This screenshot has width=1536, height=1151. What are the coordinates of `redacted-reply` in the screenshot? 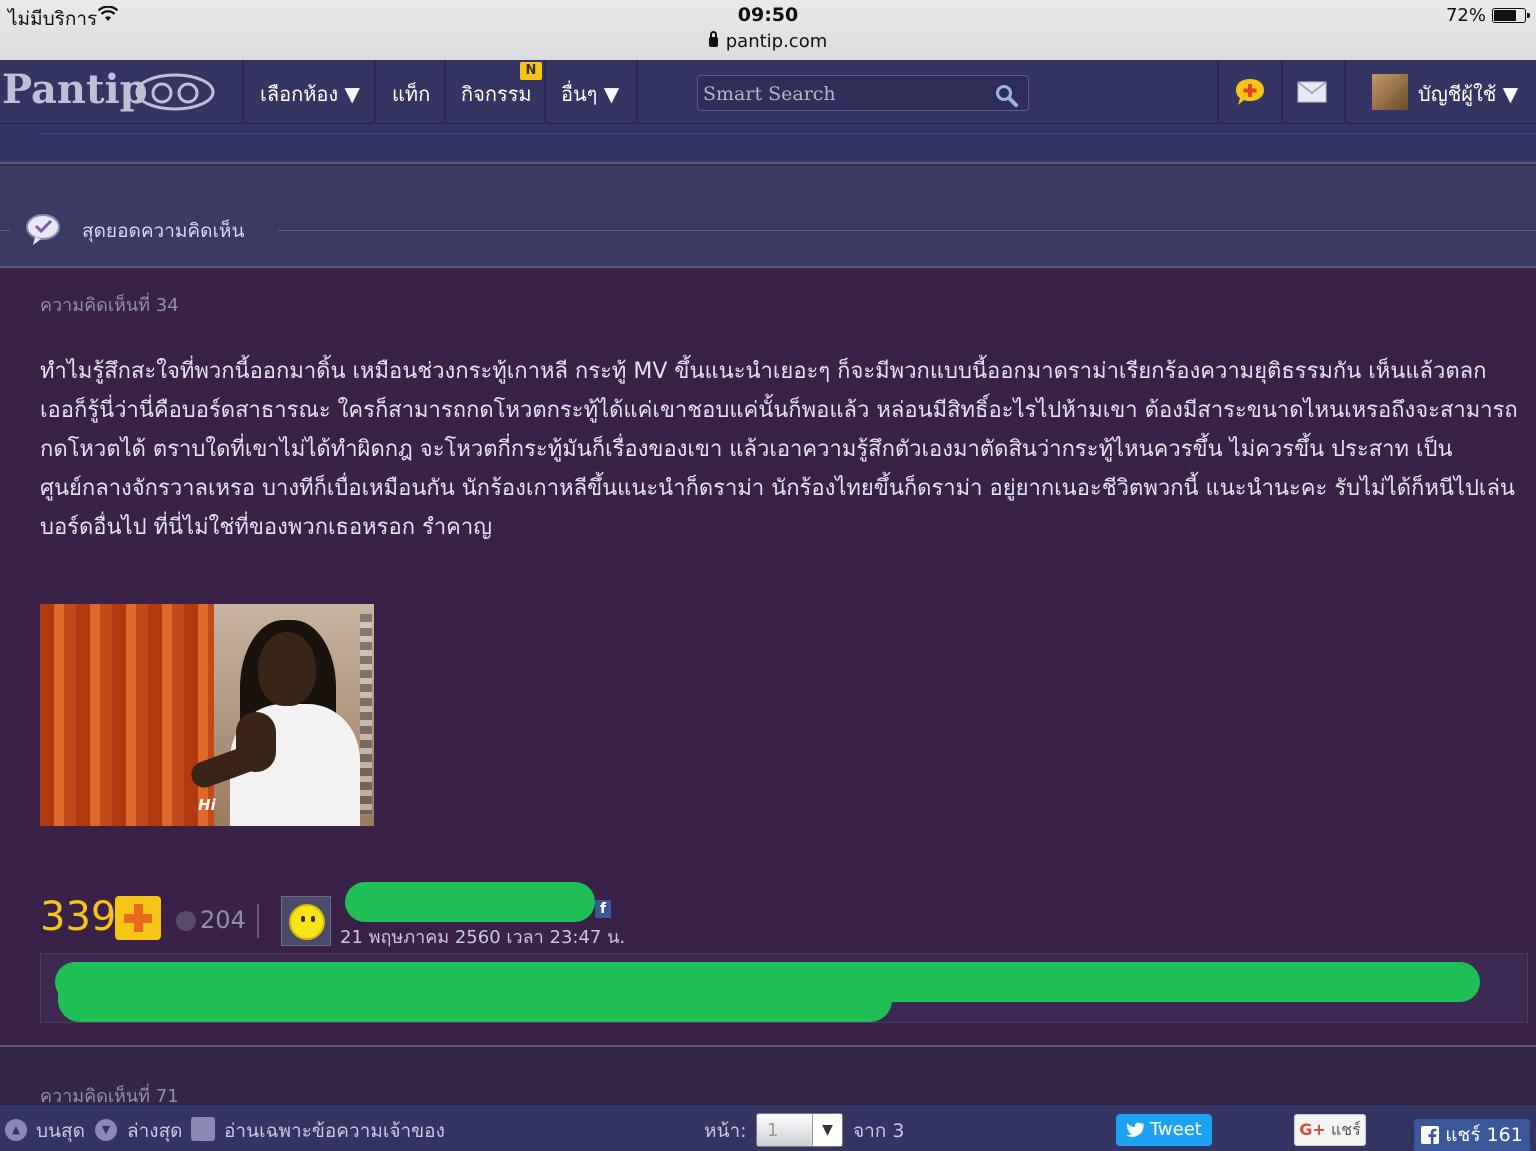 It's located at (475, 996).